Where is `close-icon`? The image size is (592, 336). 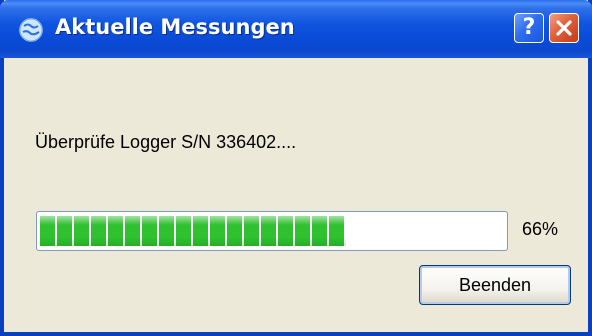 close-icon is located at coordinates (564, 28).